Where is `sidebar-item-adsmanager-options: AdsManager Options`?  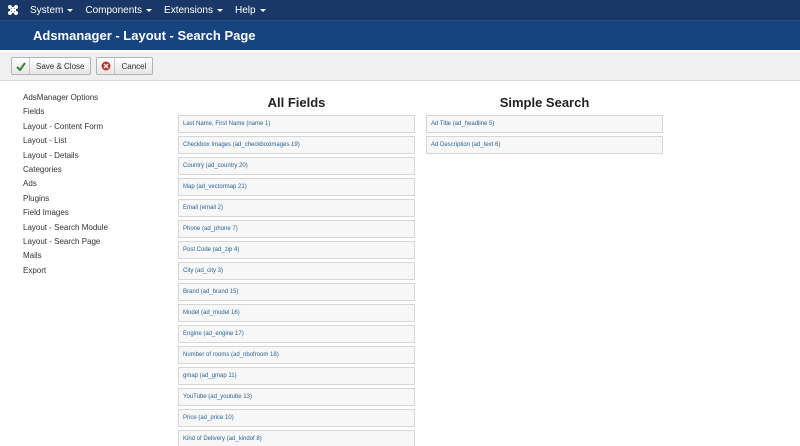
sidebar-item-adsmanager-options: AdsManager Options is located at coordinates (88, 98).